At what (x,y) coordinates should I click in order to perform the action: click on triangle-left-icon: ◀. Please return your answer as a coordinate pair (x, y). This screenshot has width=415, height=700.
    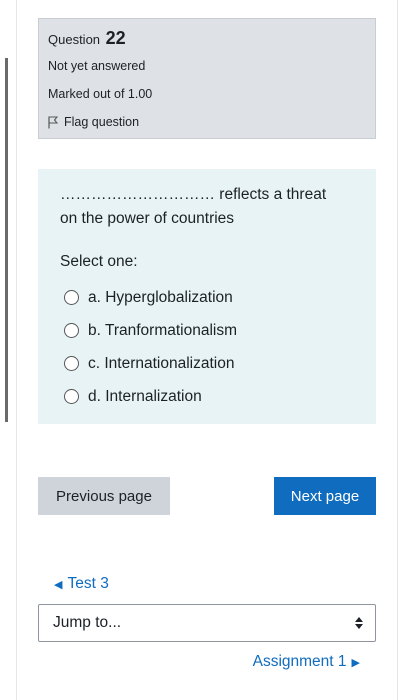
    Looking at the image, I should click on (58, 584).